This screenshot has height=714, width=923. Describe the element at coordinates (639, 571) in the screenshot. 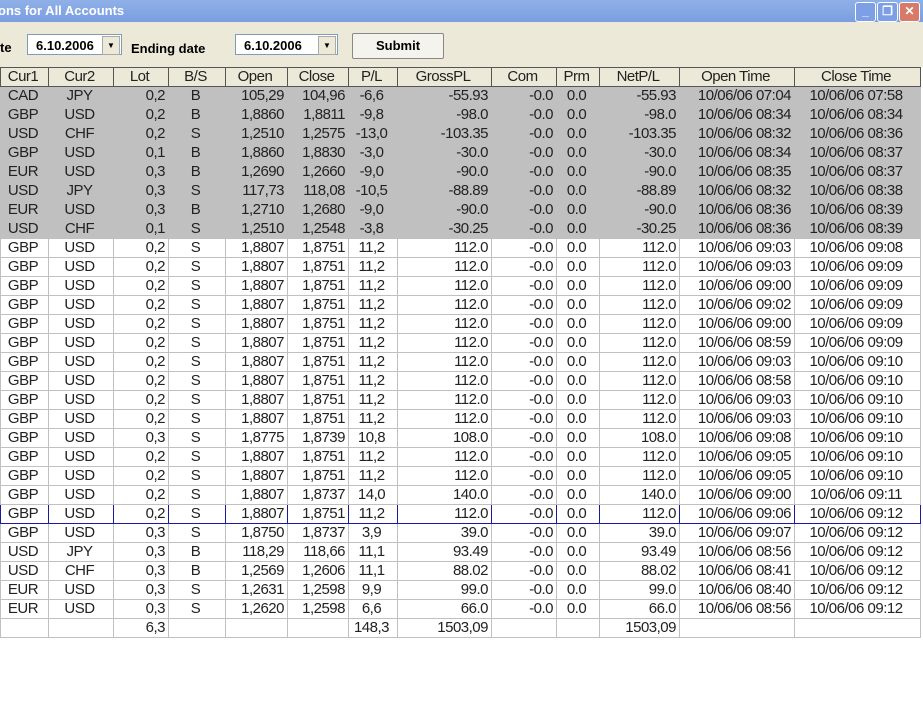

I see `table-cell: 88.02` at that location.